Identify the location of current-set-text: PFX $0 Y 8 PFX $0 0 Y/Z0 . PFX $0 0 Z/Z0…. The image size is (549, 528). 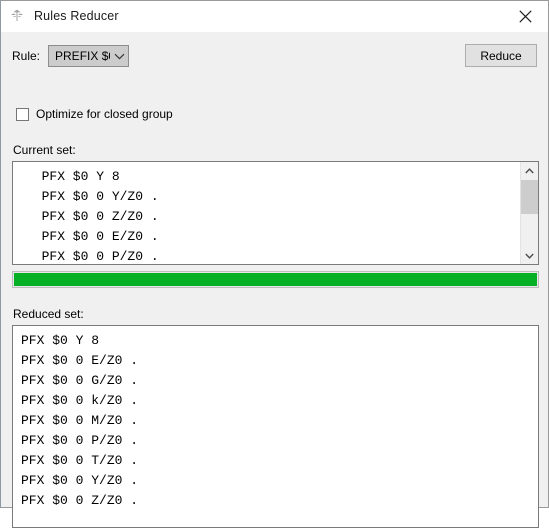
(100, 216).